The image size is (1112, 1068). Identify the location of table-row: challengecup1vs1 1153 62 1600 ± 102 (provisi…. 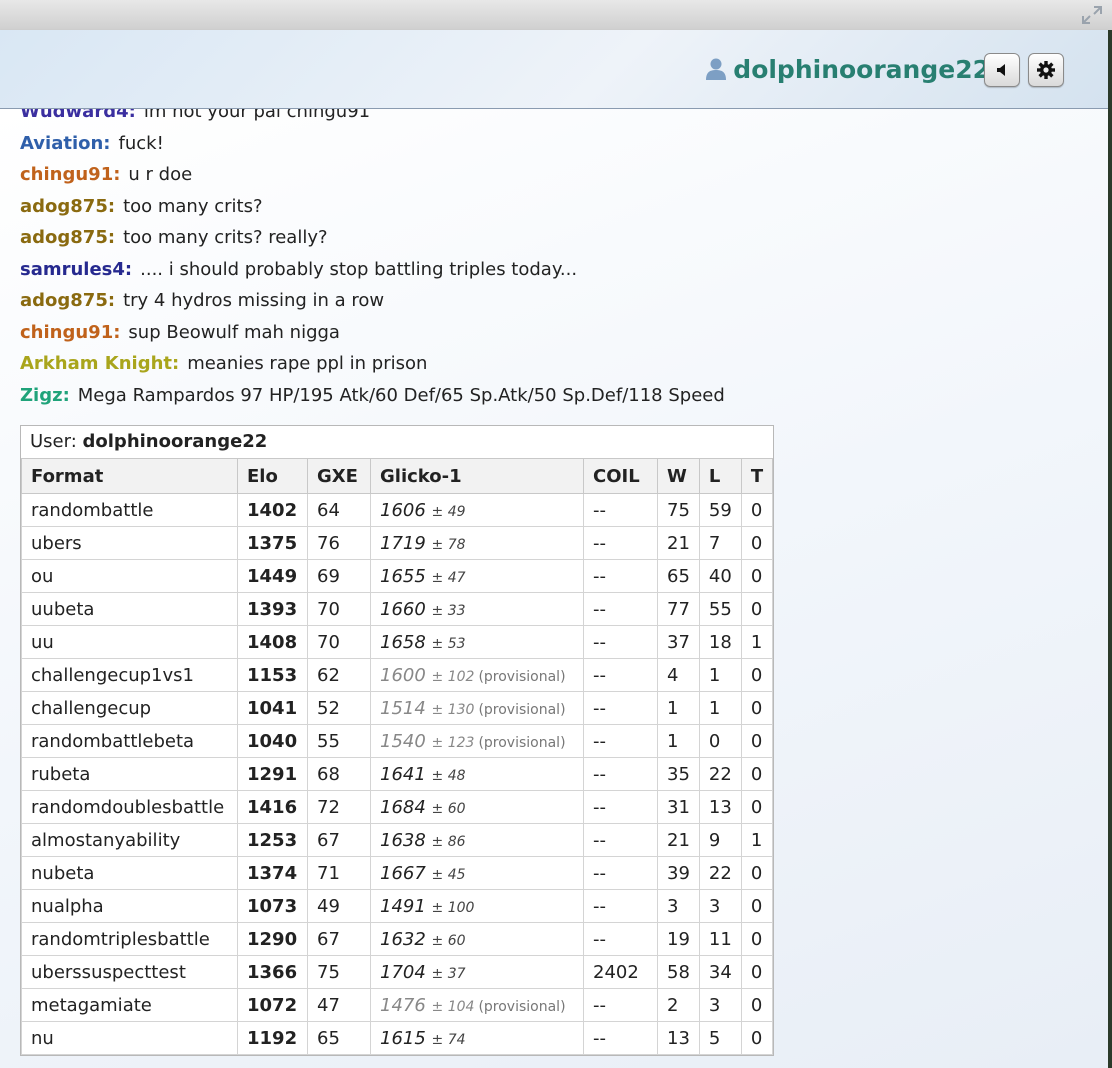
(397, 675).